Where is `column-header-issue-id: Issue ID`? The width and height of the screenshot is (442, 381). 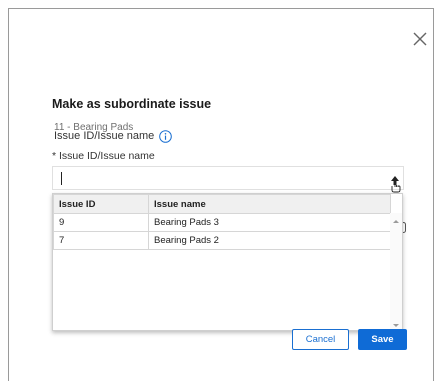
column-header-issue-id: Issue ID is located at coordinates (101, 204).